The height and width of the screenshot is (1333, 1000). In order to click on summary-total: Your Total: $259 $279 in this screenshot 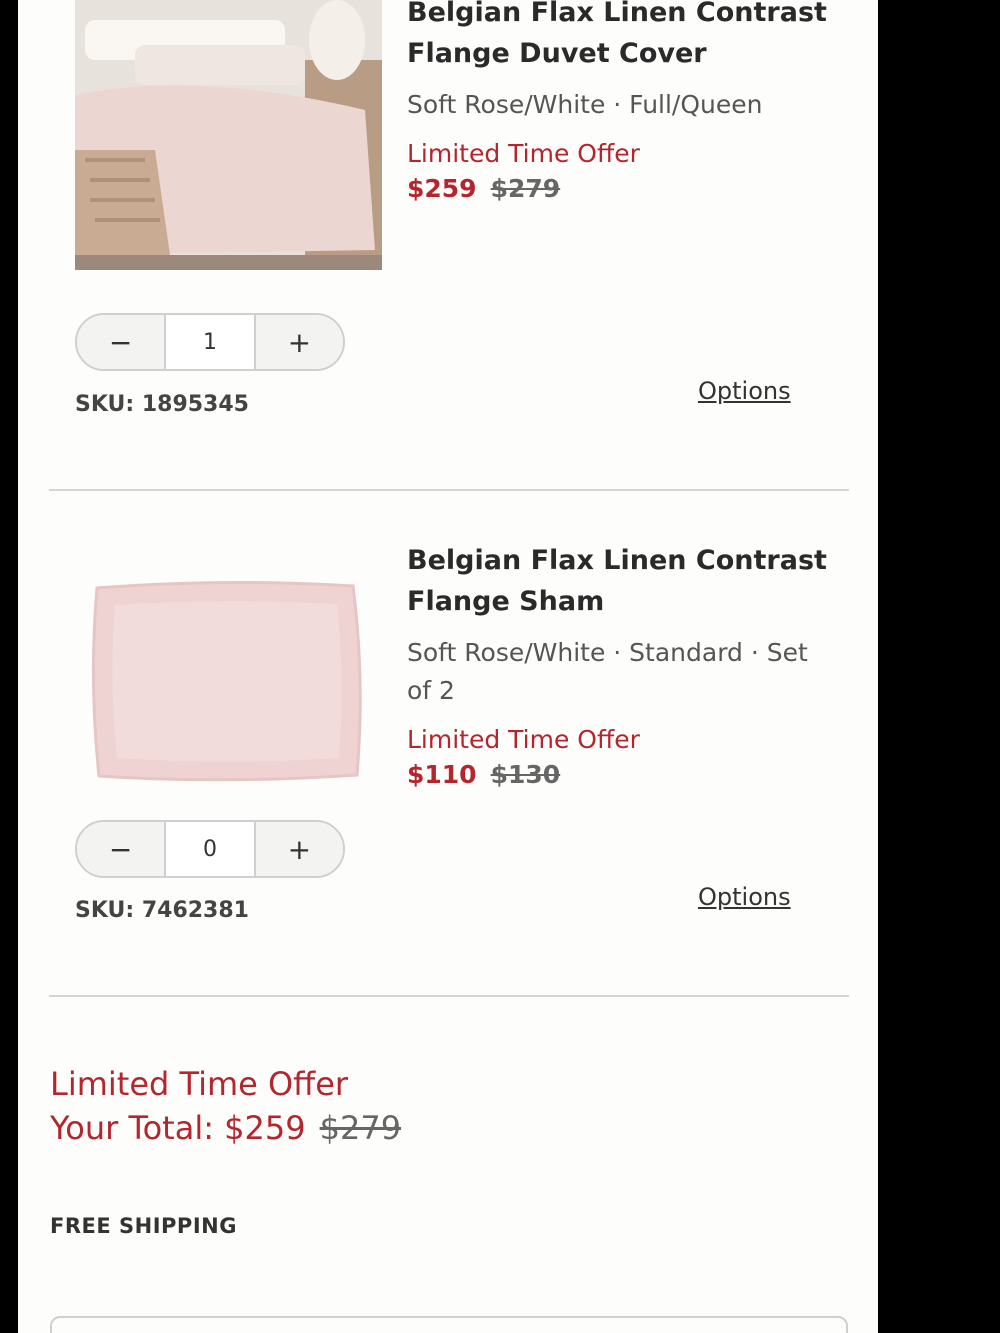, I will do `click(400, 1128)`.